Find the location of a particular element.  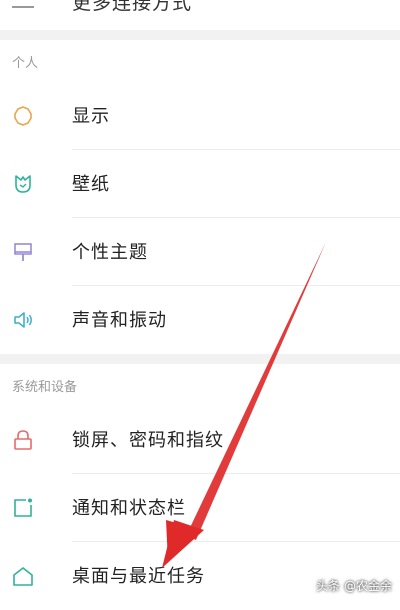

partial-top-row-label: 更多连接方式 is located at coordinates (132, 7).